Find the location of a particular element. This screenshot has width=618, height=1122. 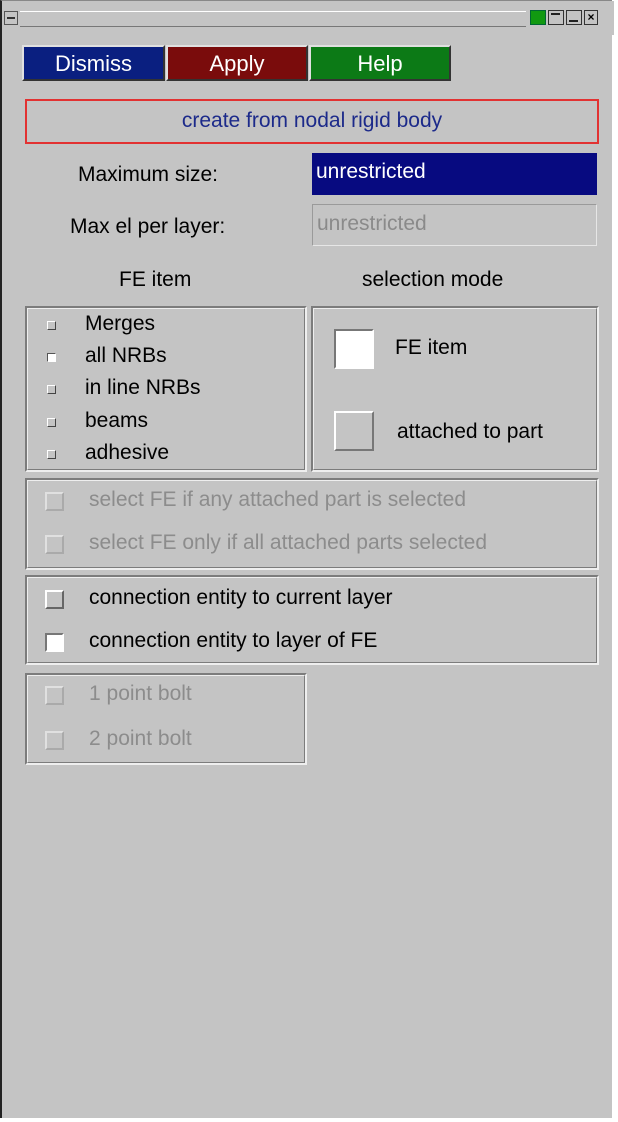

help-button: Help is located at coordinates (380, 63).